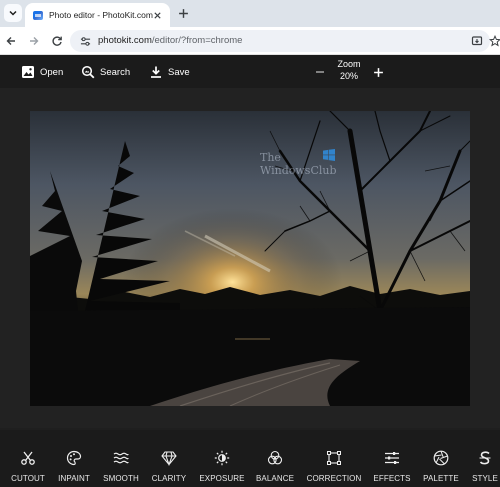 The image size is (500, 487). I want to click on tool-smooth: SMOOTH, so click(121, 466).